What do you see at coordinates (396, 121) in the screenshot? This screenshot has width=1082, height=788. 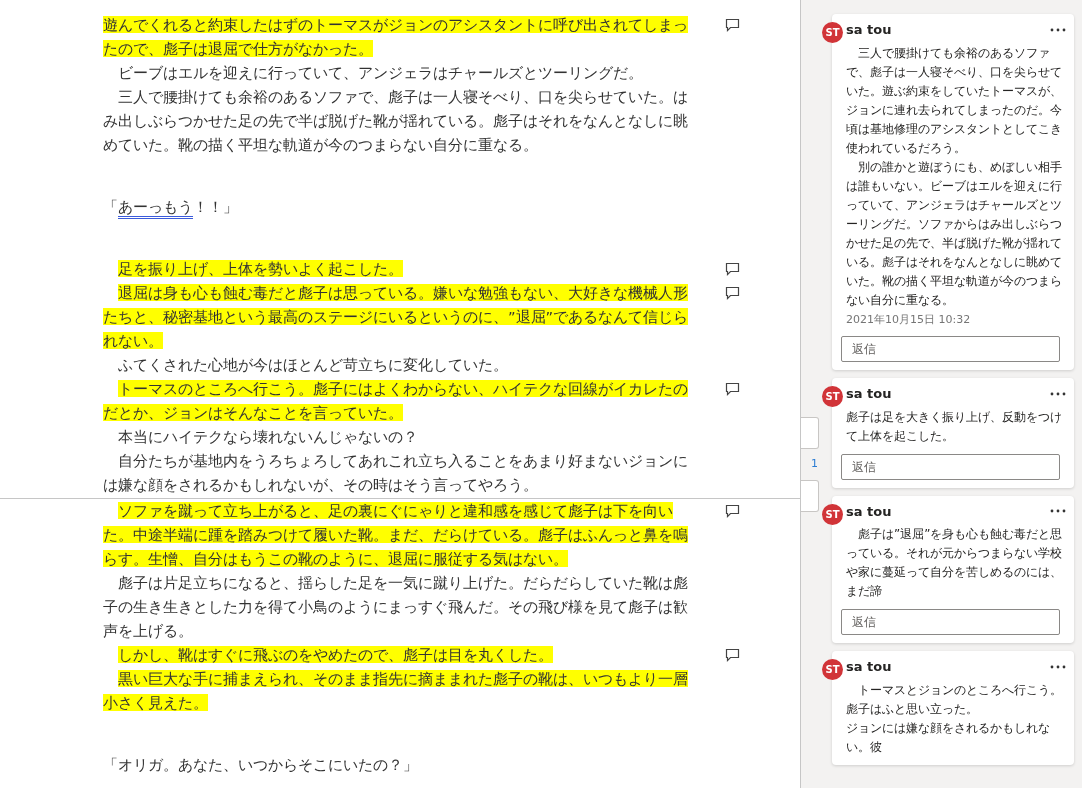 I see `body-paragraph: 三人で腰掛けても余裕のあるソファで、彪子は一人寝そべり、口を尖らせていた。はみ出しぶらつかせた足の先で半ば脱げた靴が揺れている。彪子はそれをなんとなしに眺めていた。靴の描く平坦な軌道が今のつまらない自分に重なる。` at bounding box center [396, 121].